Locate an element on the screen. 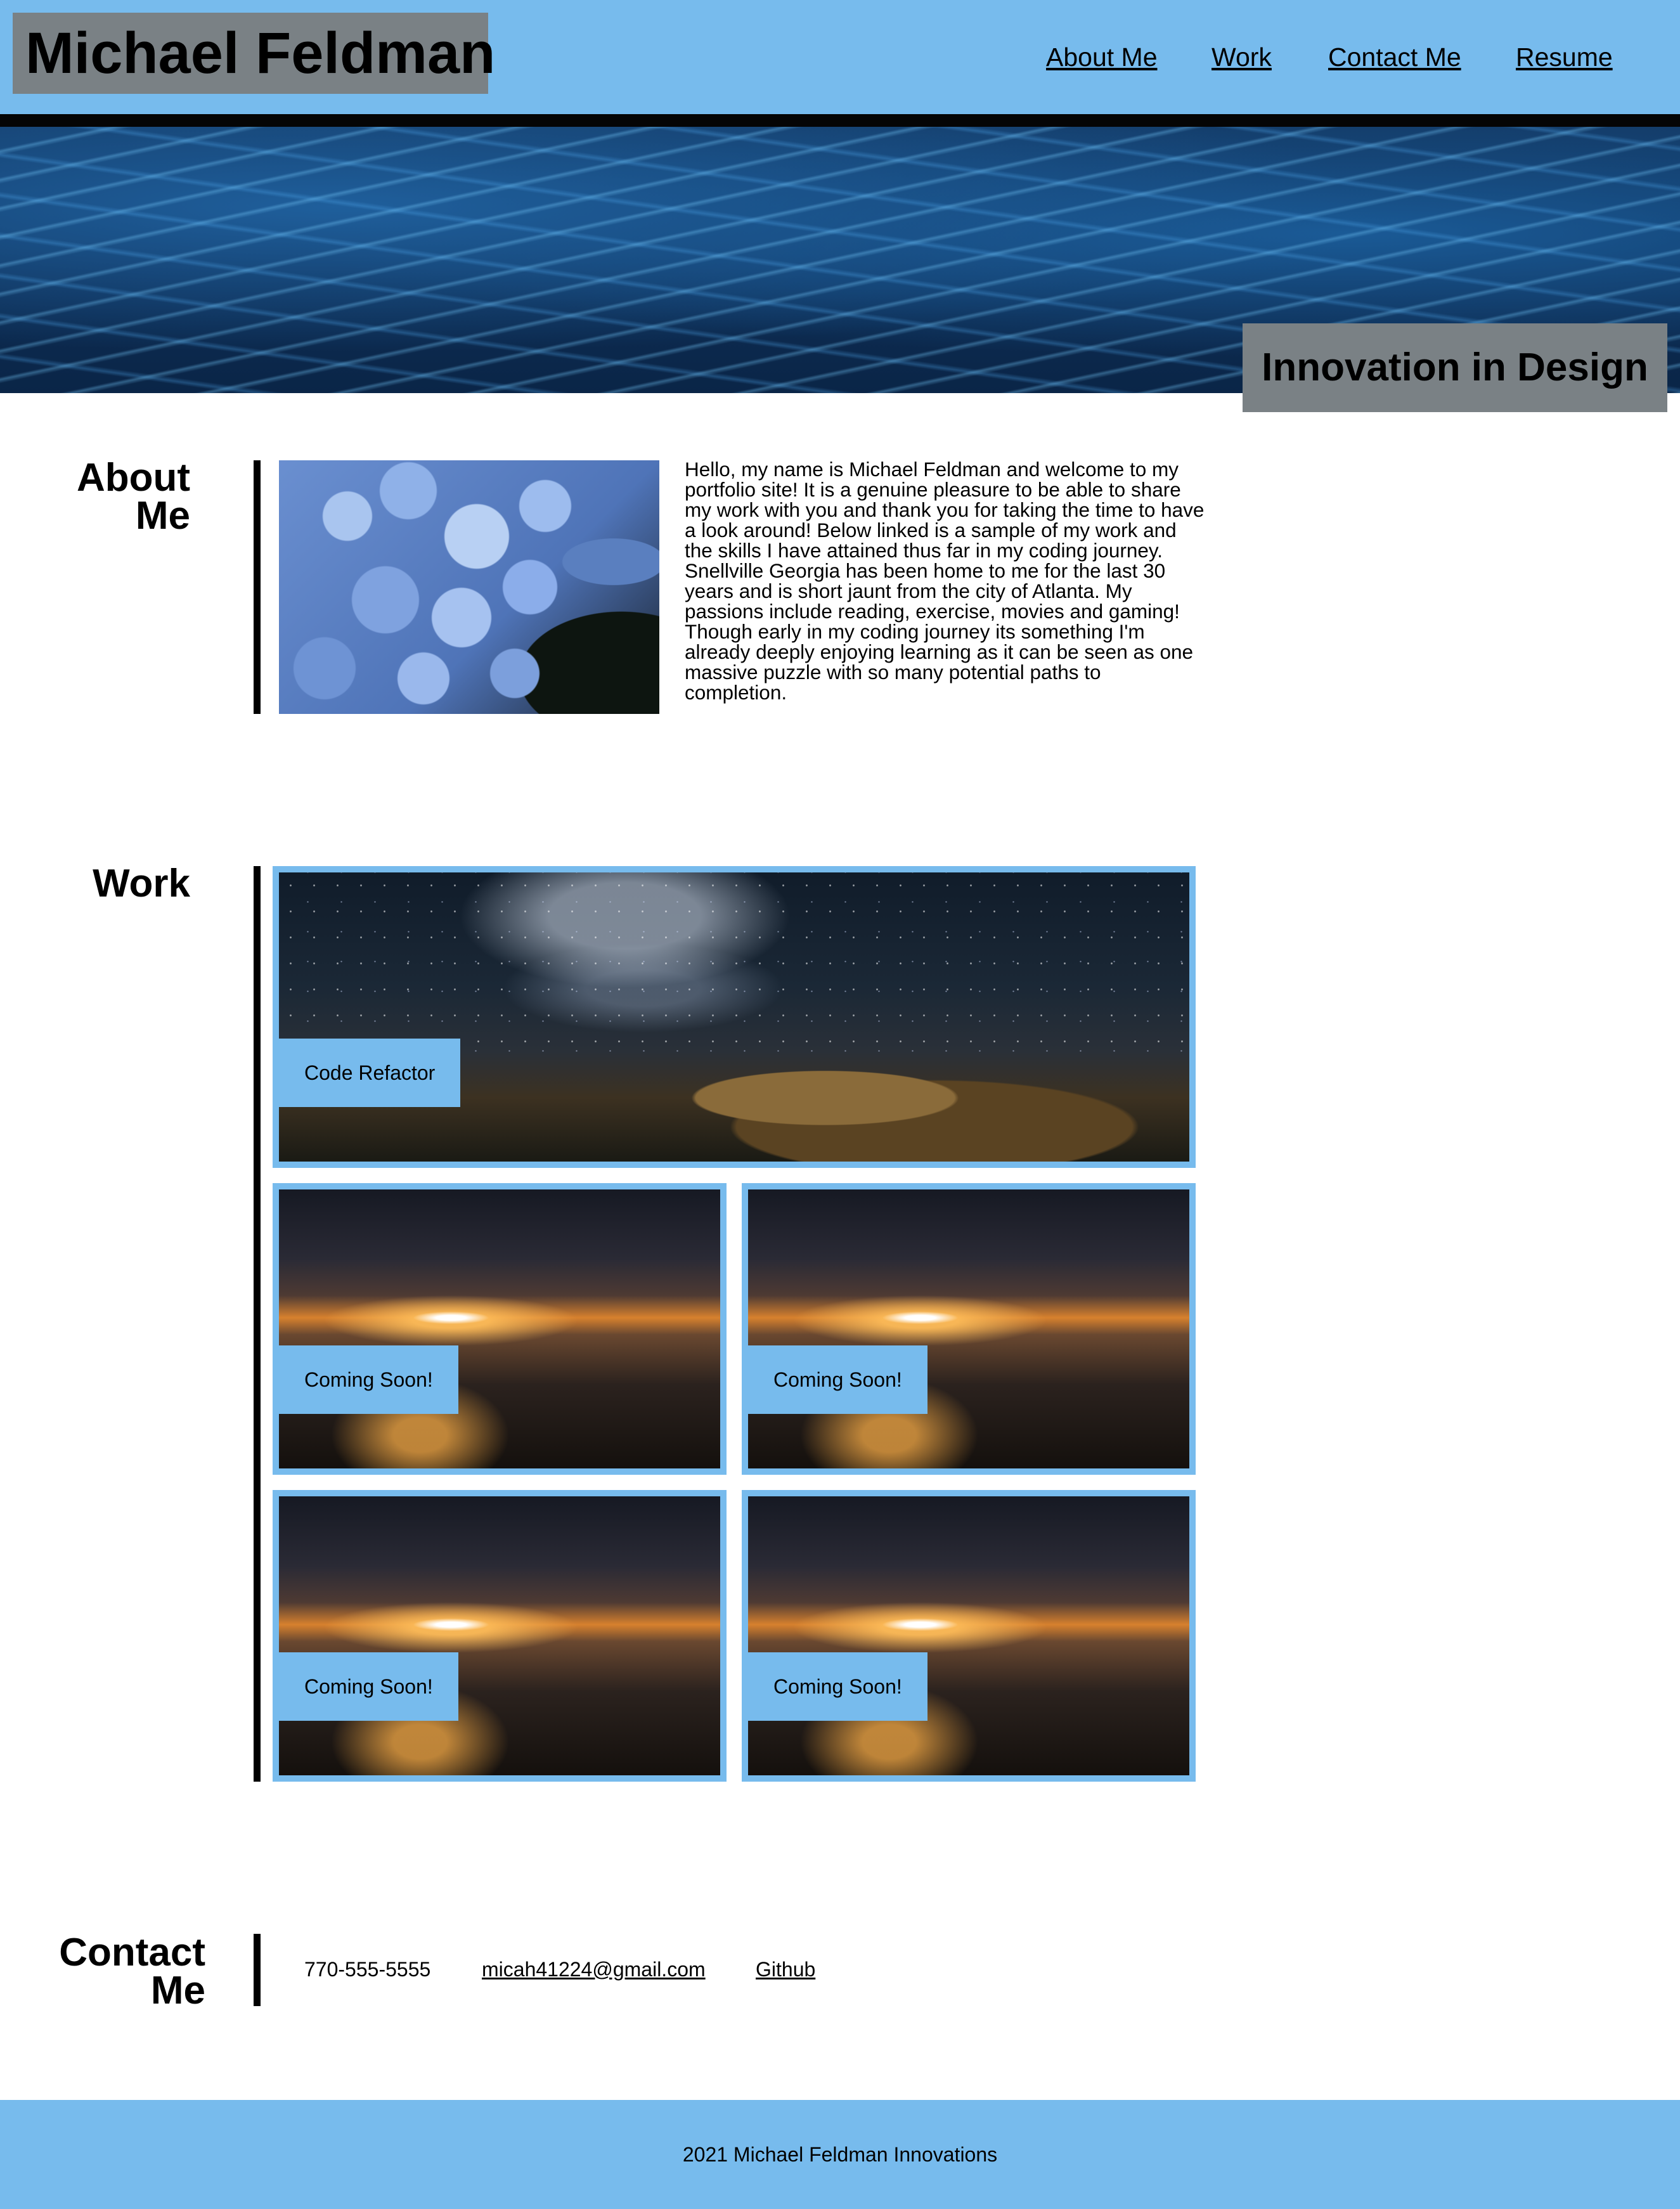 Image resolution: width=1680 pixels, height=2209 pixels. footer-copyright: 2021 Michael Feldman Innovations is located at coordinates (840, 2154).